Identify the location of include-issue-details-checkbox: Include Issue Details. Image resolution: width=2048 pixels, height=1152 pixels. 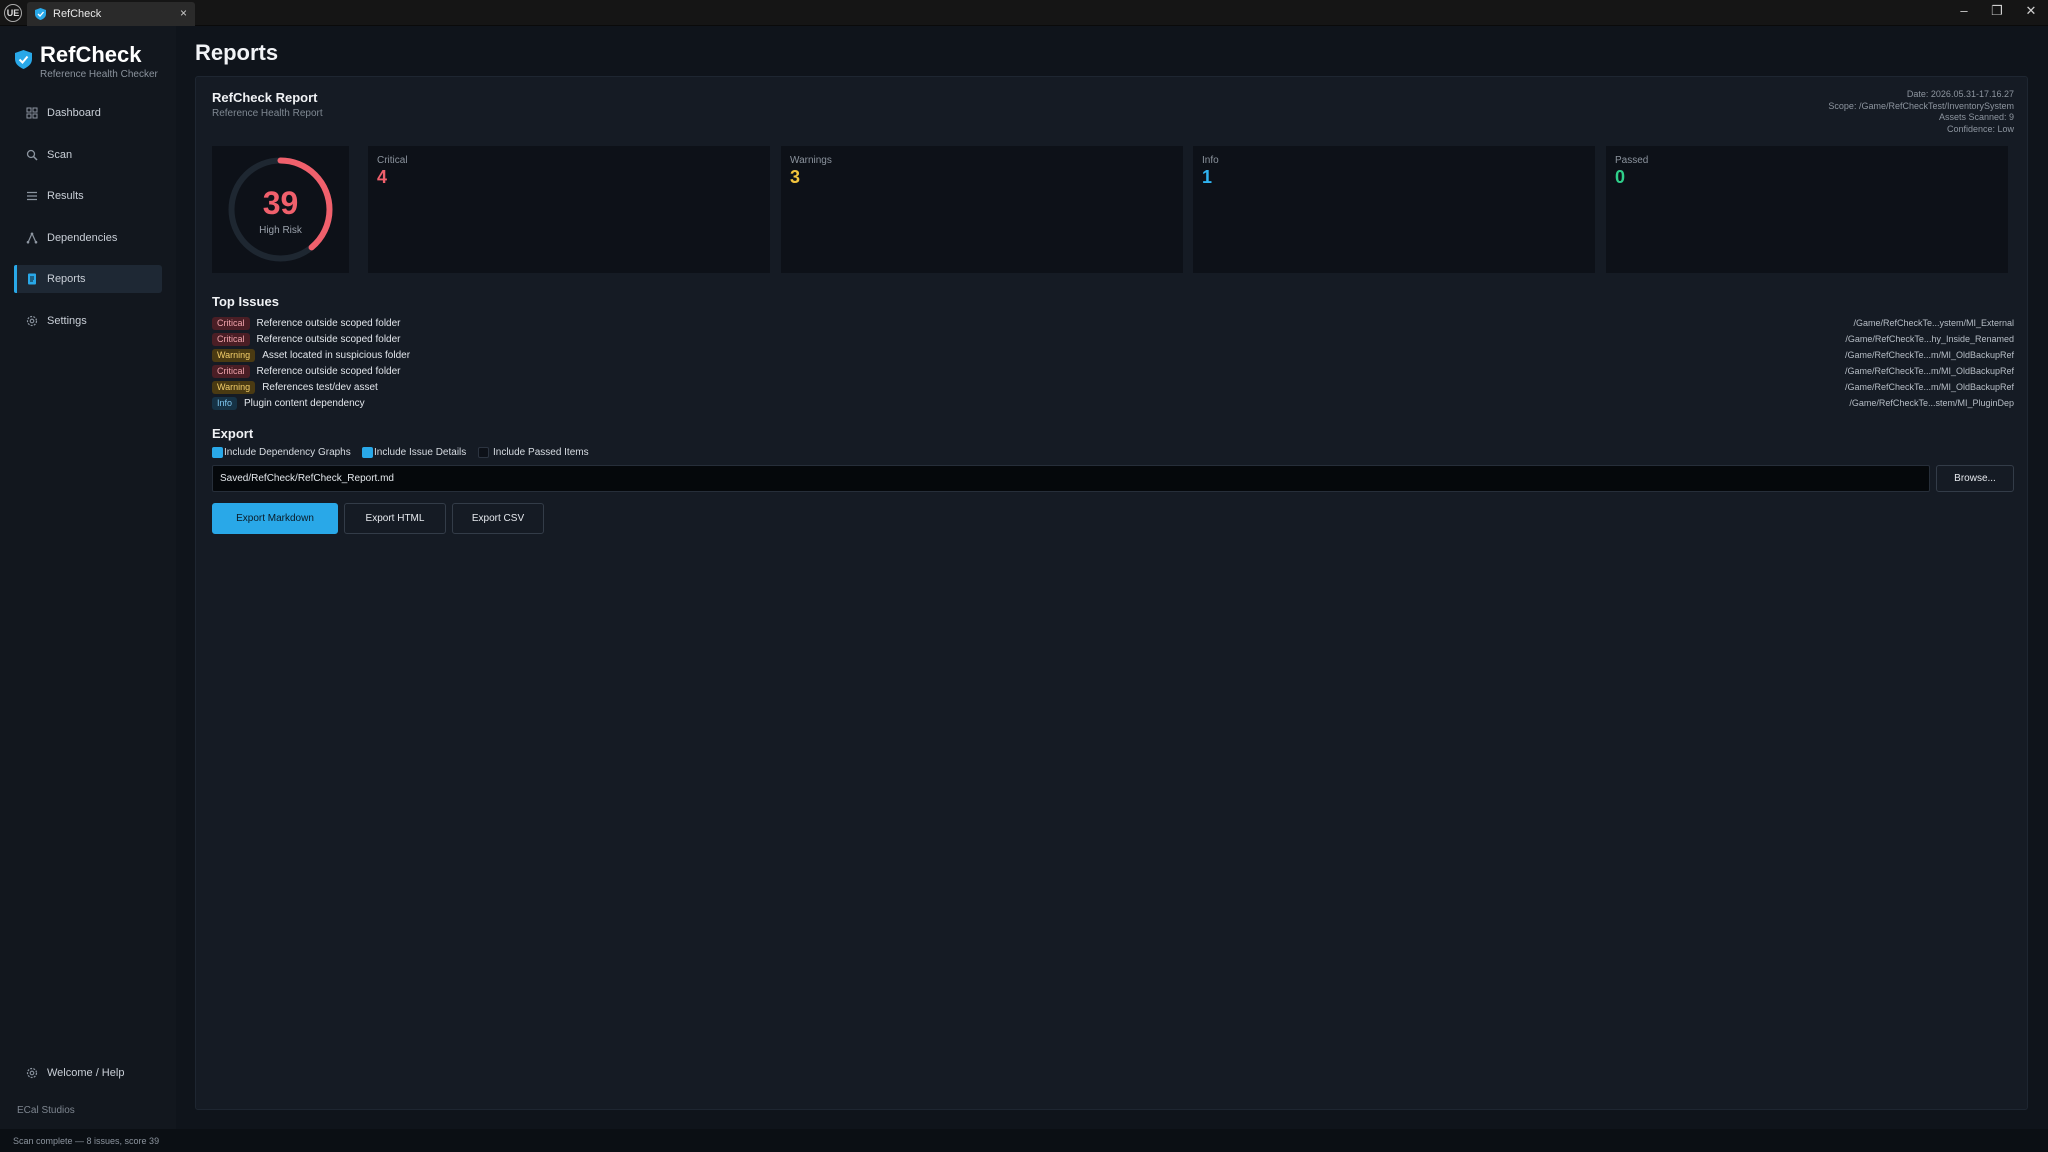
(414, 454).